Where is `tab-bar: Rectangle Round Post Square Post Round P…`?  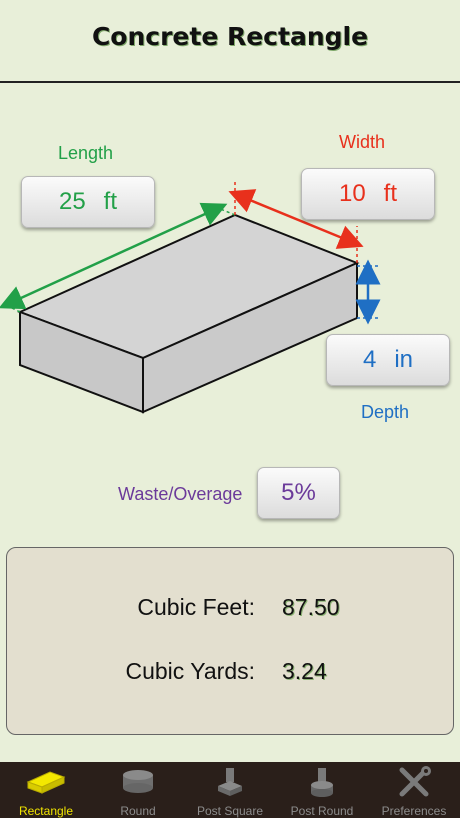
tab-bar: Rectangle Round Post Square Post Round P… is located at coordinates (230, 790).